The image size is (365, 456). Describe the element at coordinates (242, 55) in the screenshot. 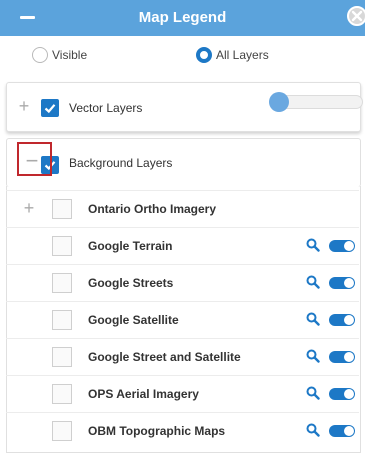

I see `radio-all-layers-label: All Layers` at that location.